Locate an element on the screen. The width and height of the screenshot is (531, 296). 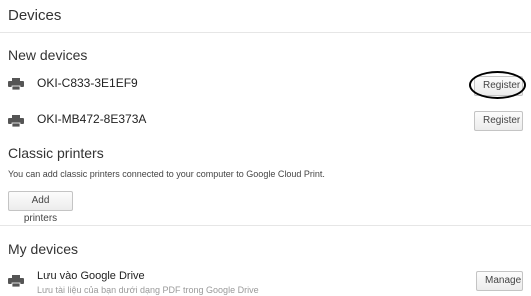
my-devices-heading: My devices is located at coordinates (43, 249).